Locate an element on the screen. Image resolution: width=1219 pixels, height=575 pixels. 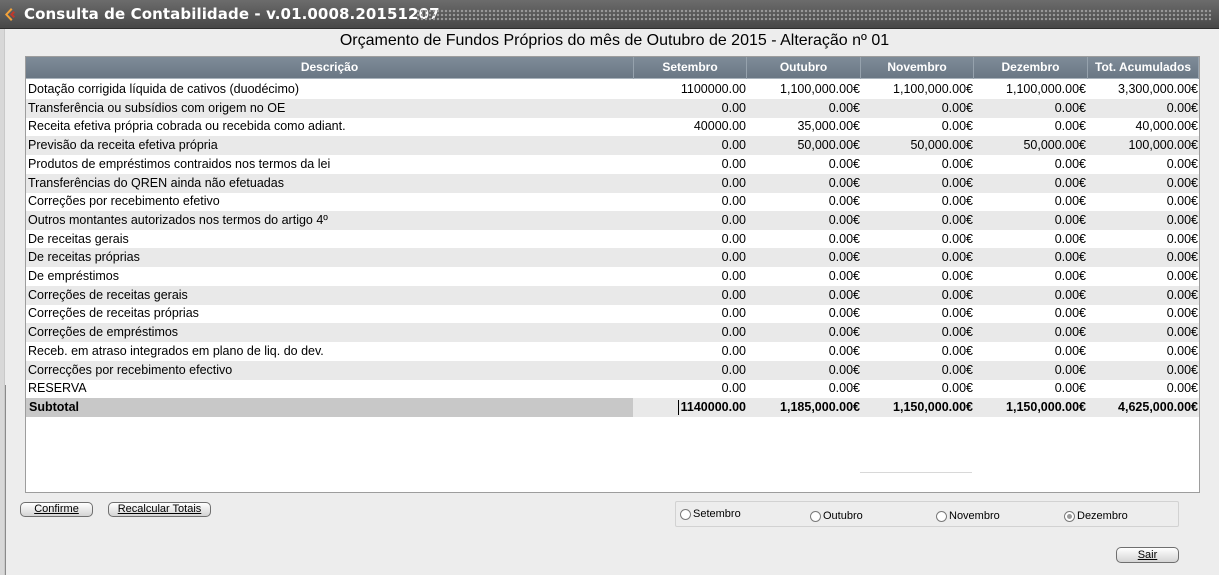
table-row: RESERVA 0.00 0.00€ 0.00€ 0.00€ 0.00€ is located at coordinates (612, 388).